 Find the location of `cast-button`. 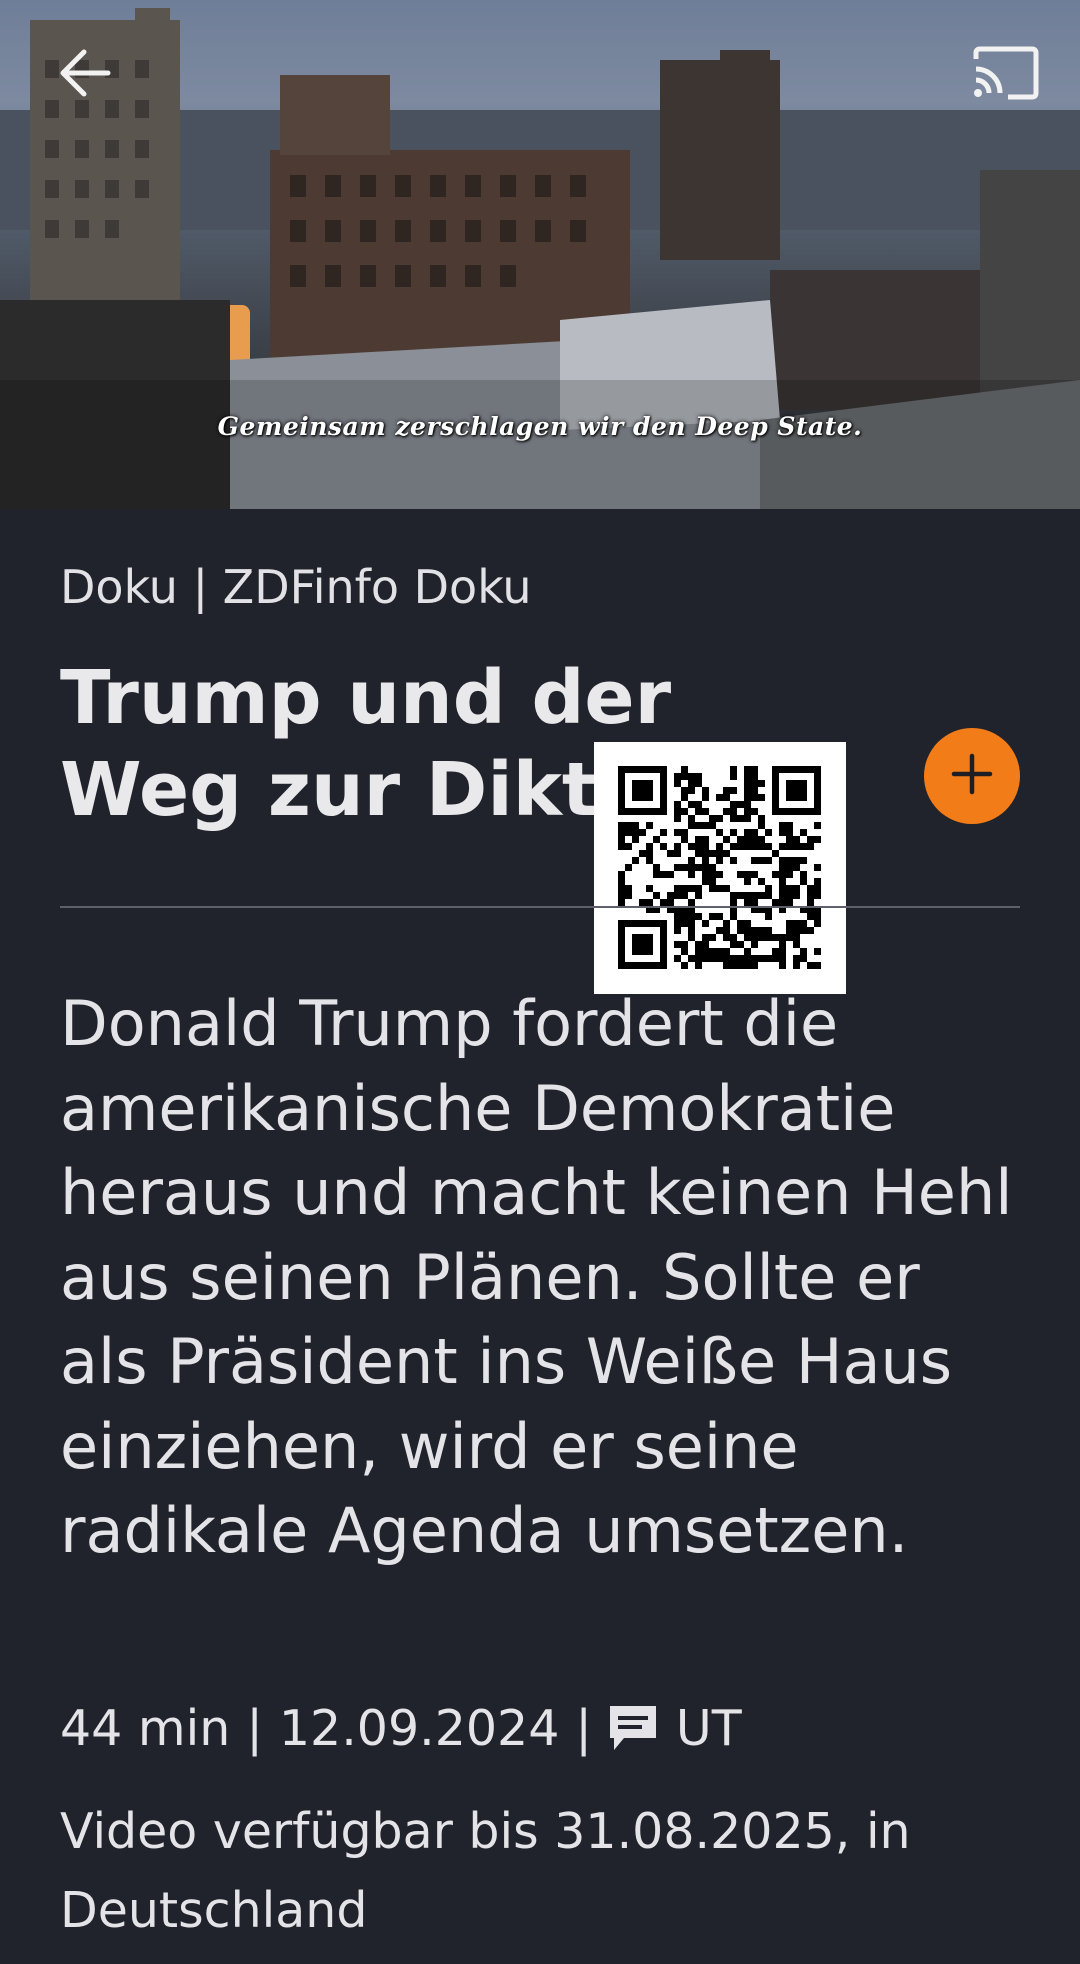

cast-button is located at coordinates (1005, 75).